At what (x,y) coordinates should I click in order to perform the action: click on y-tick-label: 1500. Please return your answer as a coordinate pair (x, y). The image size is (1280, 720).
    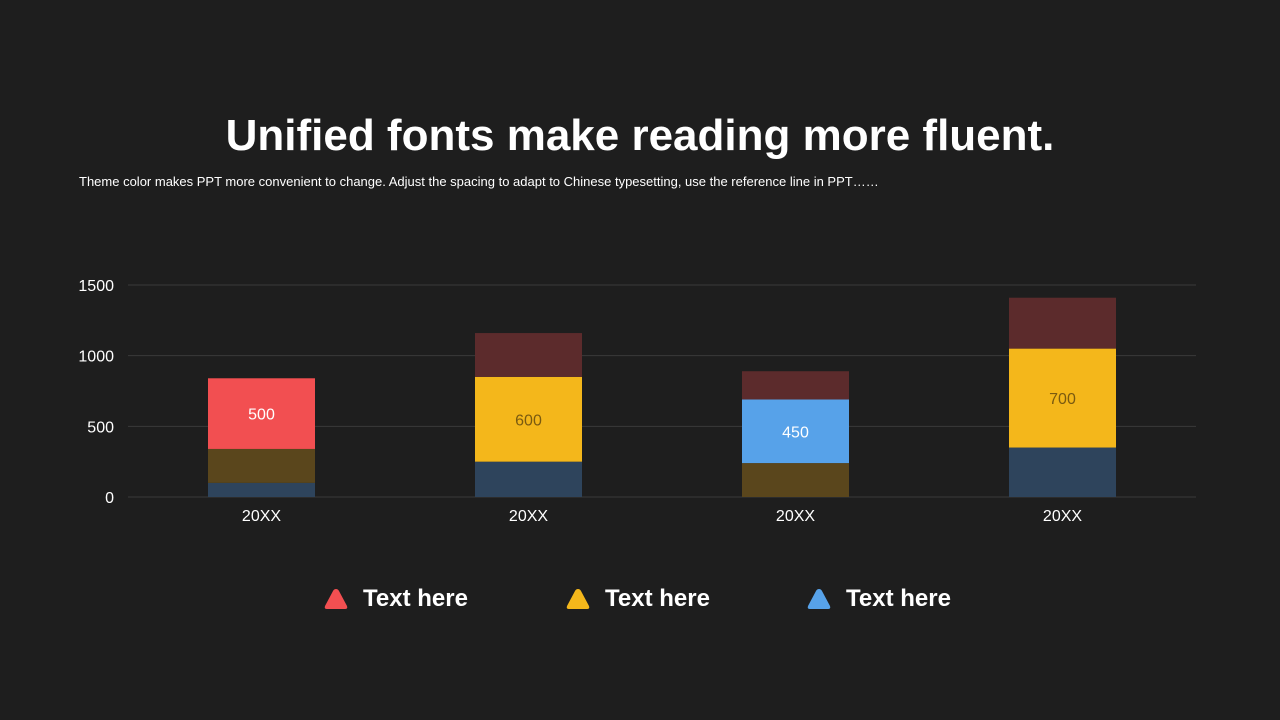
    Looking at the image, I should click on (96, 286).